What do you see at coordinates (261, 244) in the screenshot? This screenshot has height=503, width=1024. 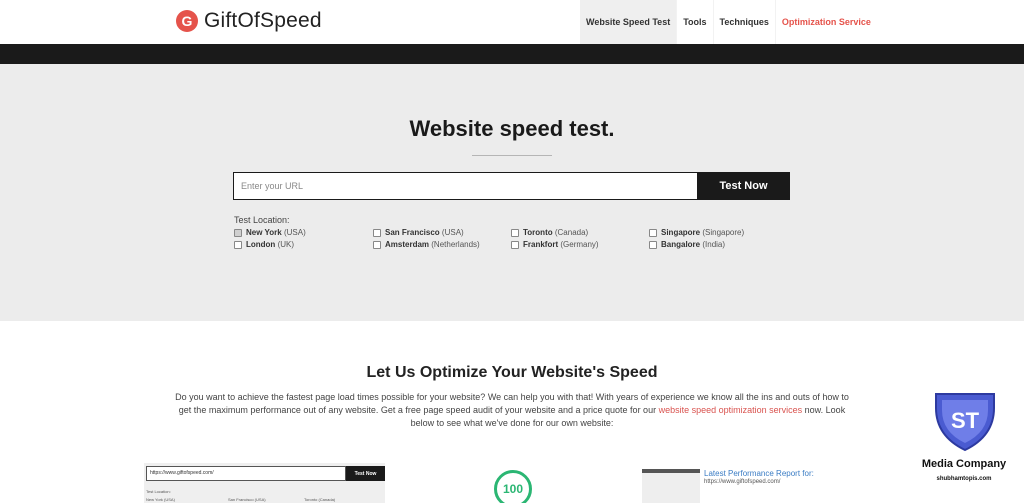 I see `location-city: London` at bounding box center [261, 244].